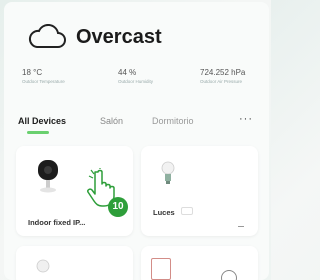 The image size is (320, 280). What do you see at coordinates (199, 191) in the screenshot?
I see `device-card-luces: Luces` at bounding box center [199, 191].